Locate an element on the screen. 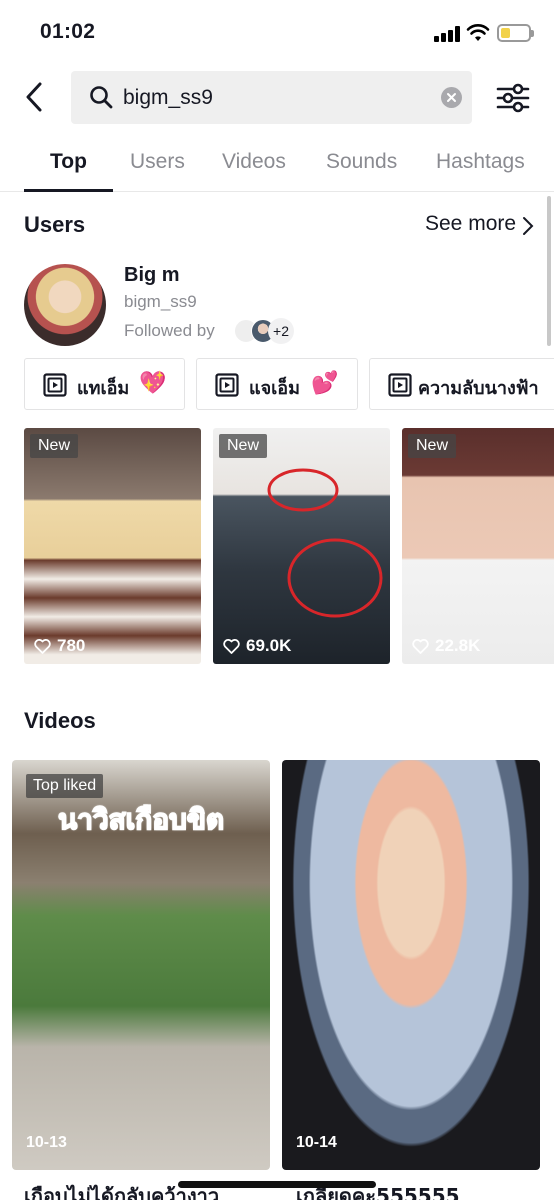  search-input is located at coordinates (273, 97).